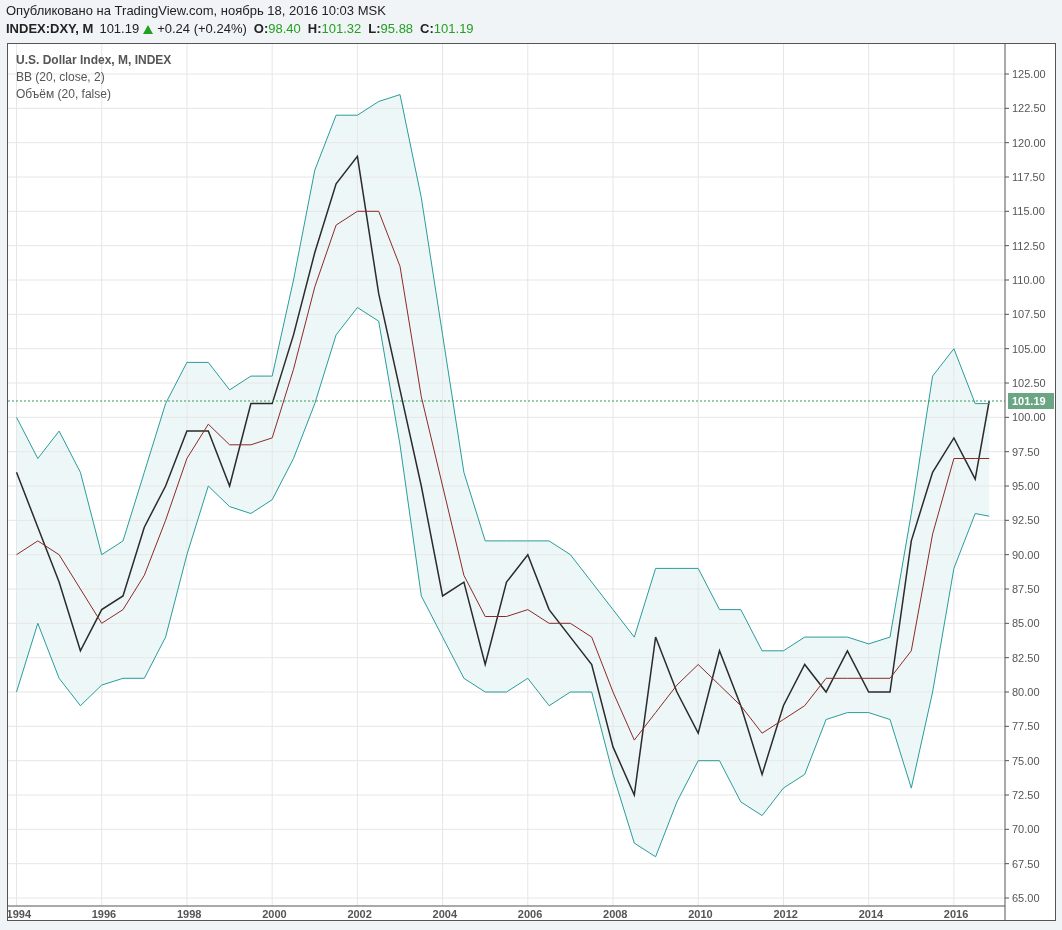  I want to click on ref-line-label: 101.19, so click(1029, 400).